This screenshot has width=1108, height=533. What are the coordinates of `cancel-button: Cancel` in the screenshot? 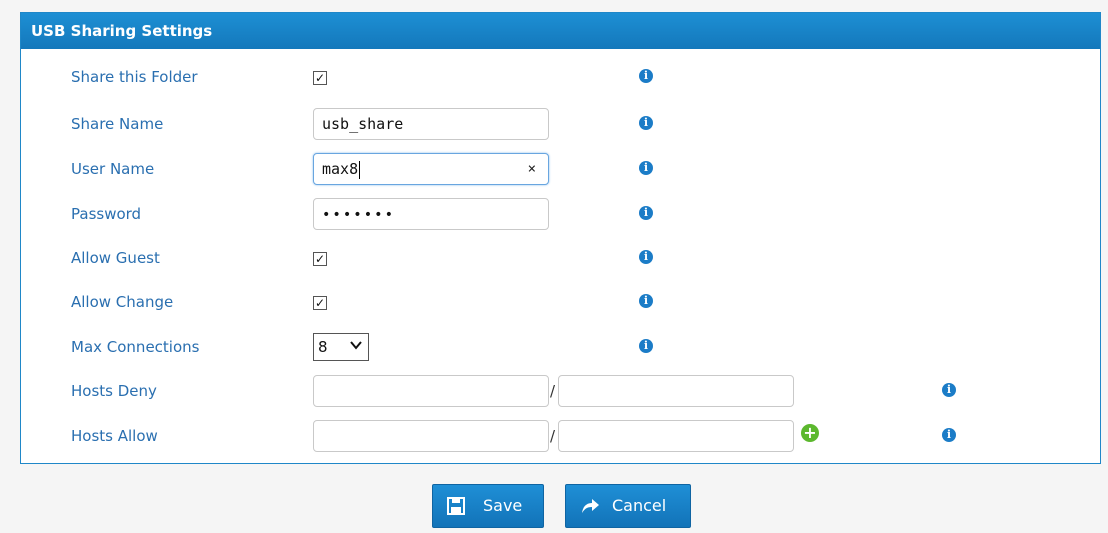 It's located at (628, 506).